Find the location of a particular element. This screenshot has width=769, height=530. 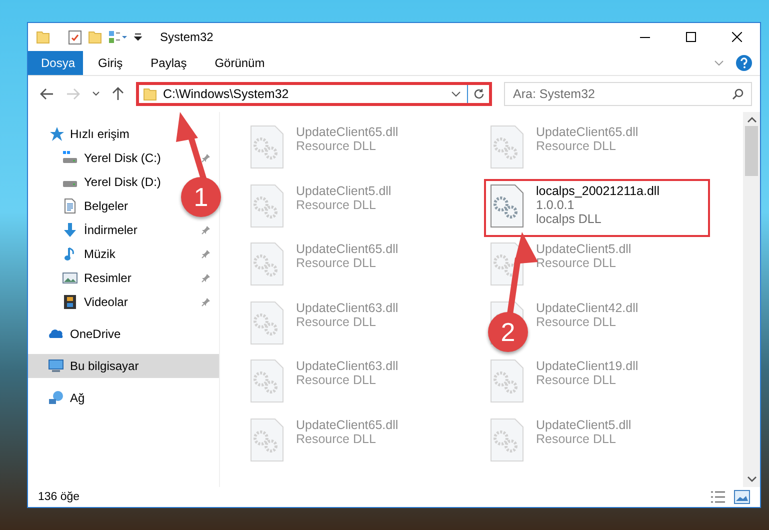

picture-icon is located at coordinates (70, 278).